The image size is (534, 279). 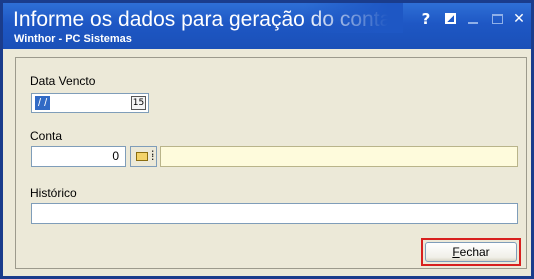 I want to click on conta-search-button: ::, so click(x=143, y=156).